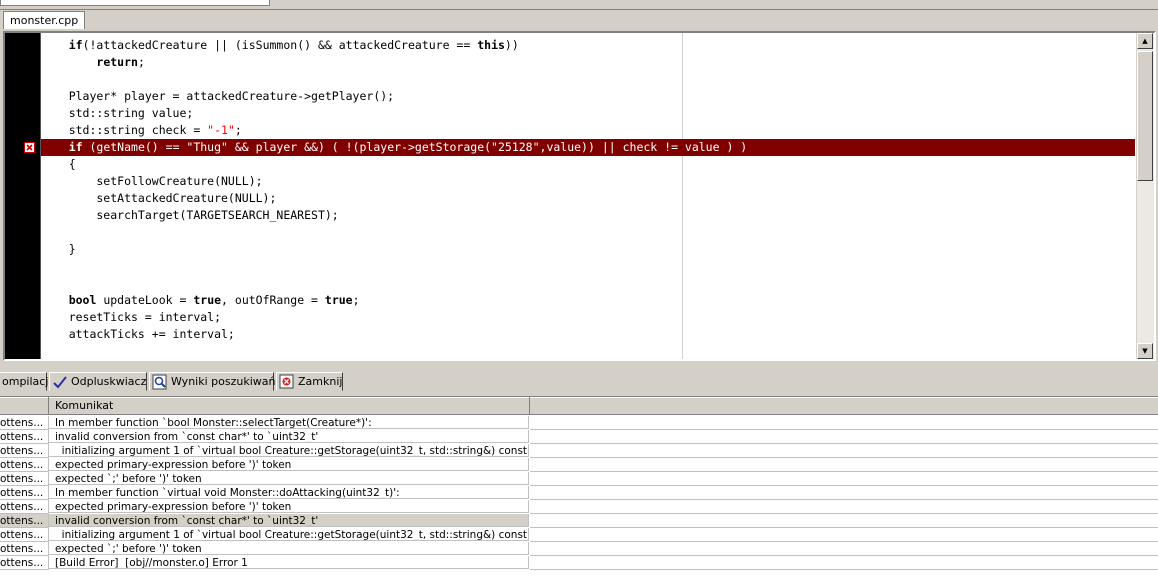 The height and width of the screenshot is (585, 1158). I want to click on pane-splitter, so click(579, 366).